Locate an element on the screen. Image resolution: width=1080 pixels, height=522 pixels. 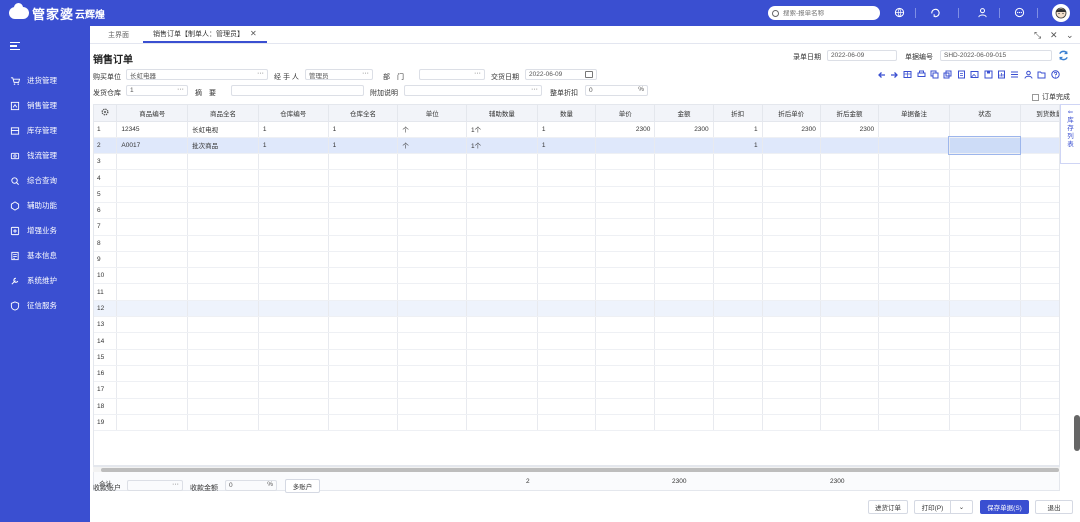
table-row: 9 is located at coordinates (576, 260).